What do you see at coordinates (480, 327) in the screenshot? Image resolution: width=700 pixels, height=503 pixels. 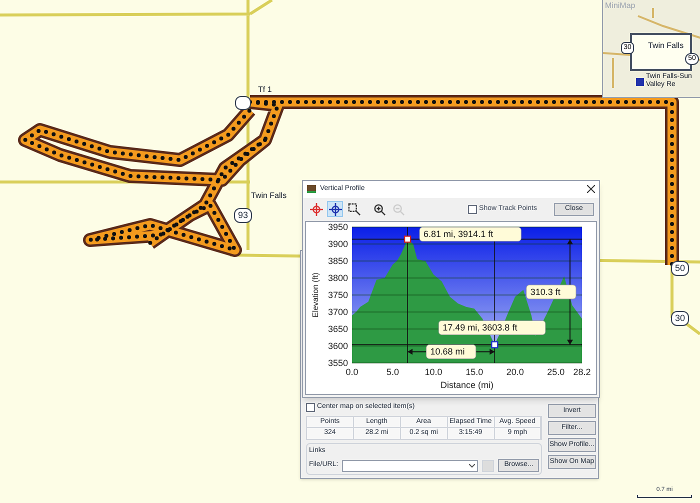 I see `annotation: 17.49 mi, 3603.8 ft` at bounding box center [480, 327].